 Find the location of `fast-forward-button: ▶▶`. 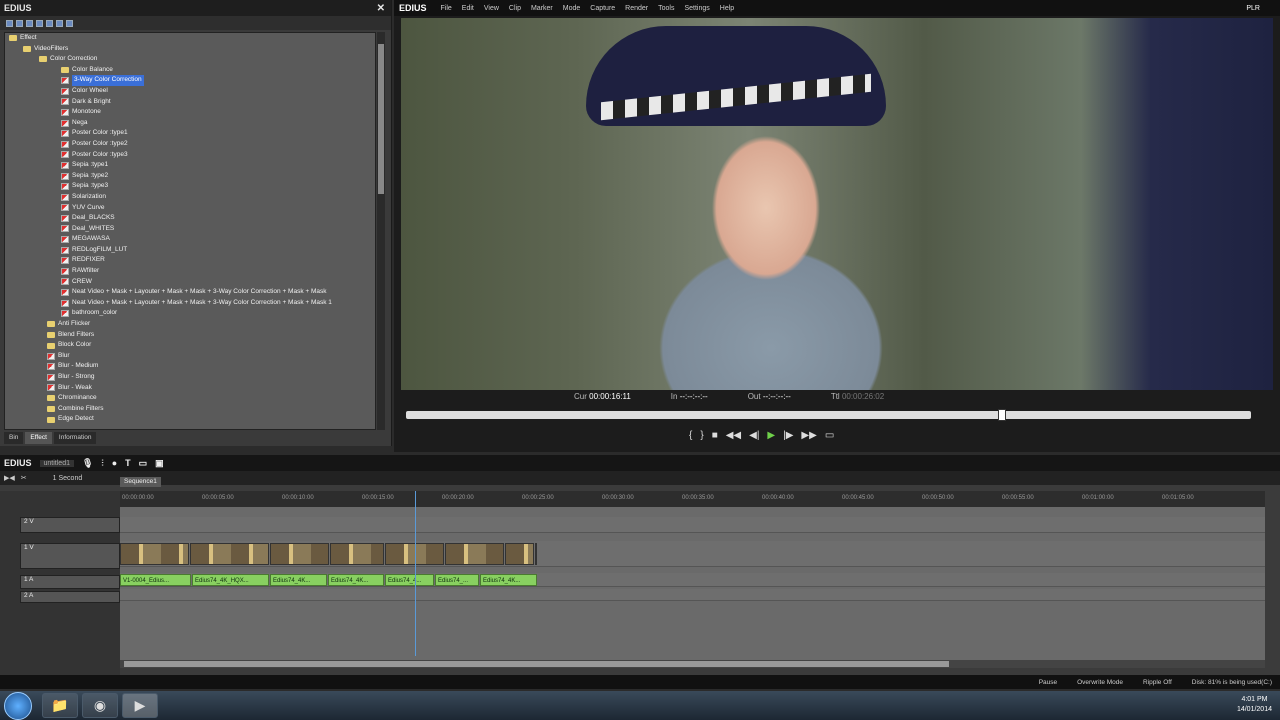

fast-forward-button: ▶▶ is located at coordinates (808, 435).